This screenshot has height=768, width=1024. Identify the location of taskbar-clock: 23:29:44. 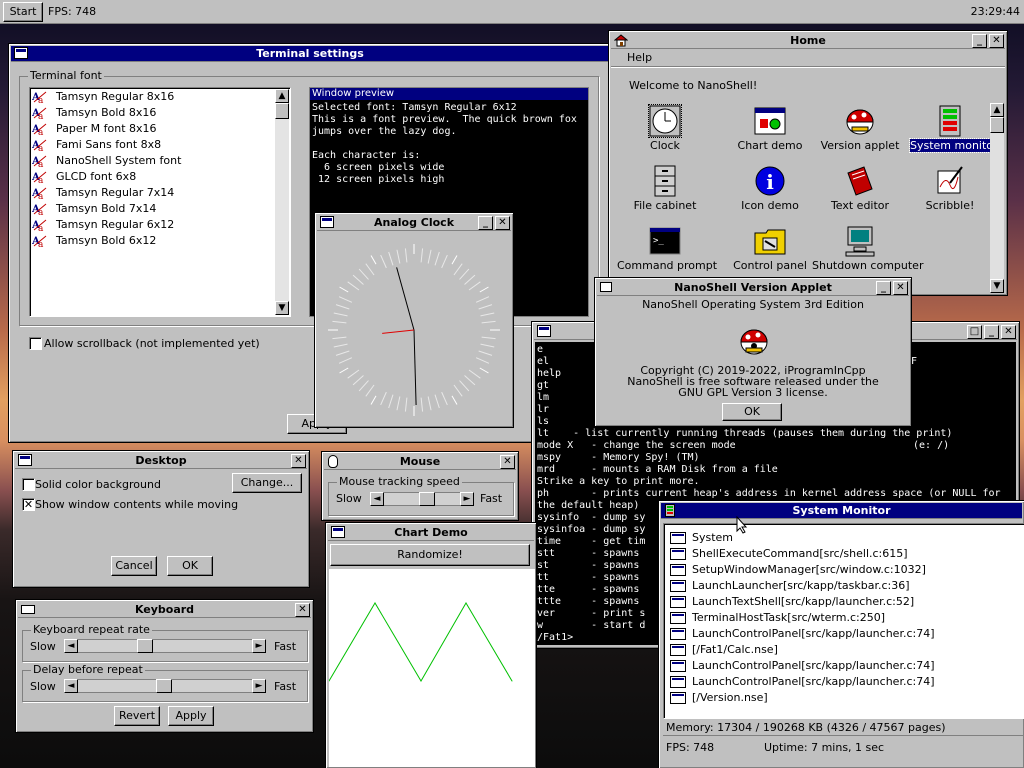
(995, 11).